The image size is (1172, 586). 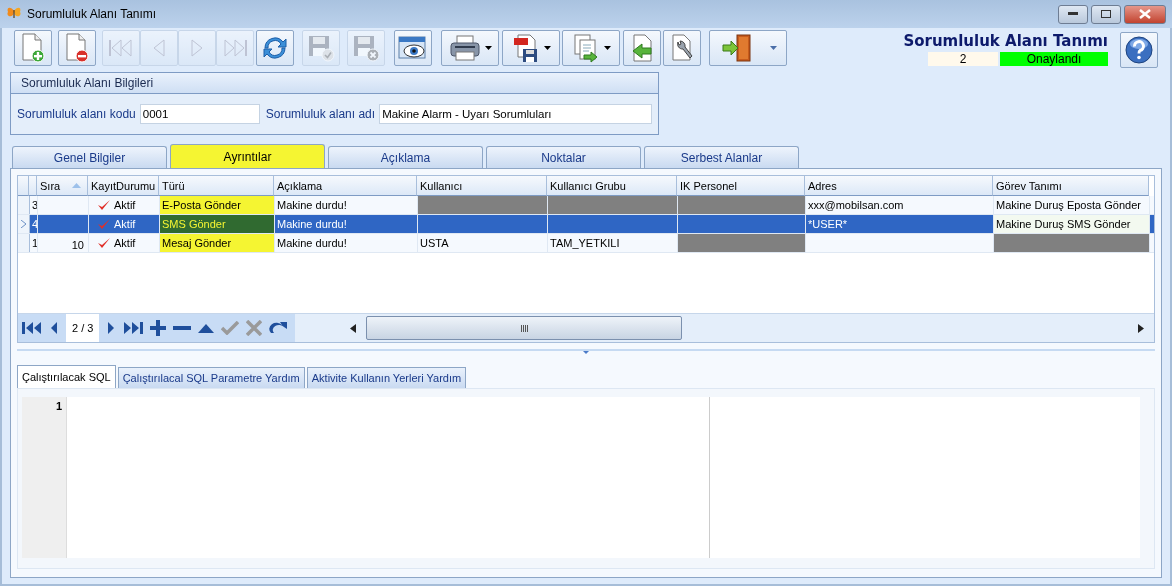 What do you see at coordinates (62, 186) in the screenshot?
I see `column-header: Sıra` at bounding box center [62, 186].